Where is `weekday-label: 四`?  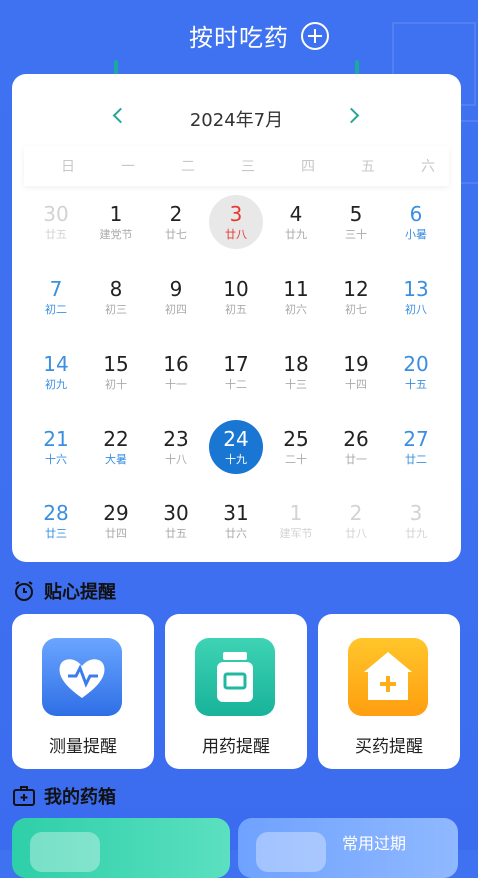 weekday-label: 四 is located at coordinates (308, 167).